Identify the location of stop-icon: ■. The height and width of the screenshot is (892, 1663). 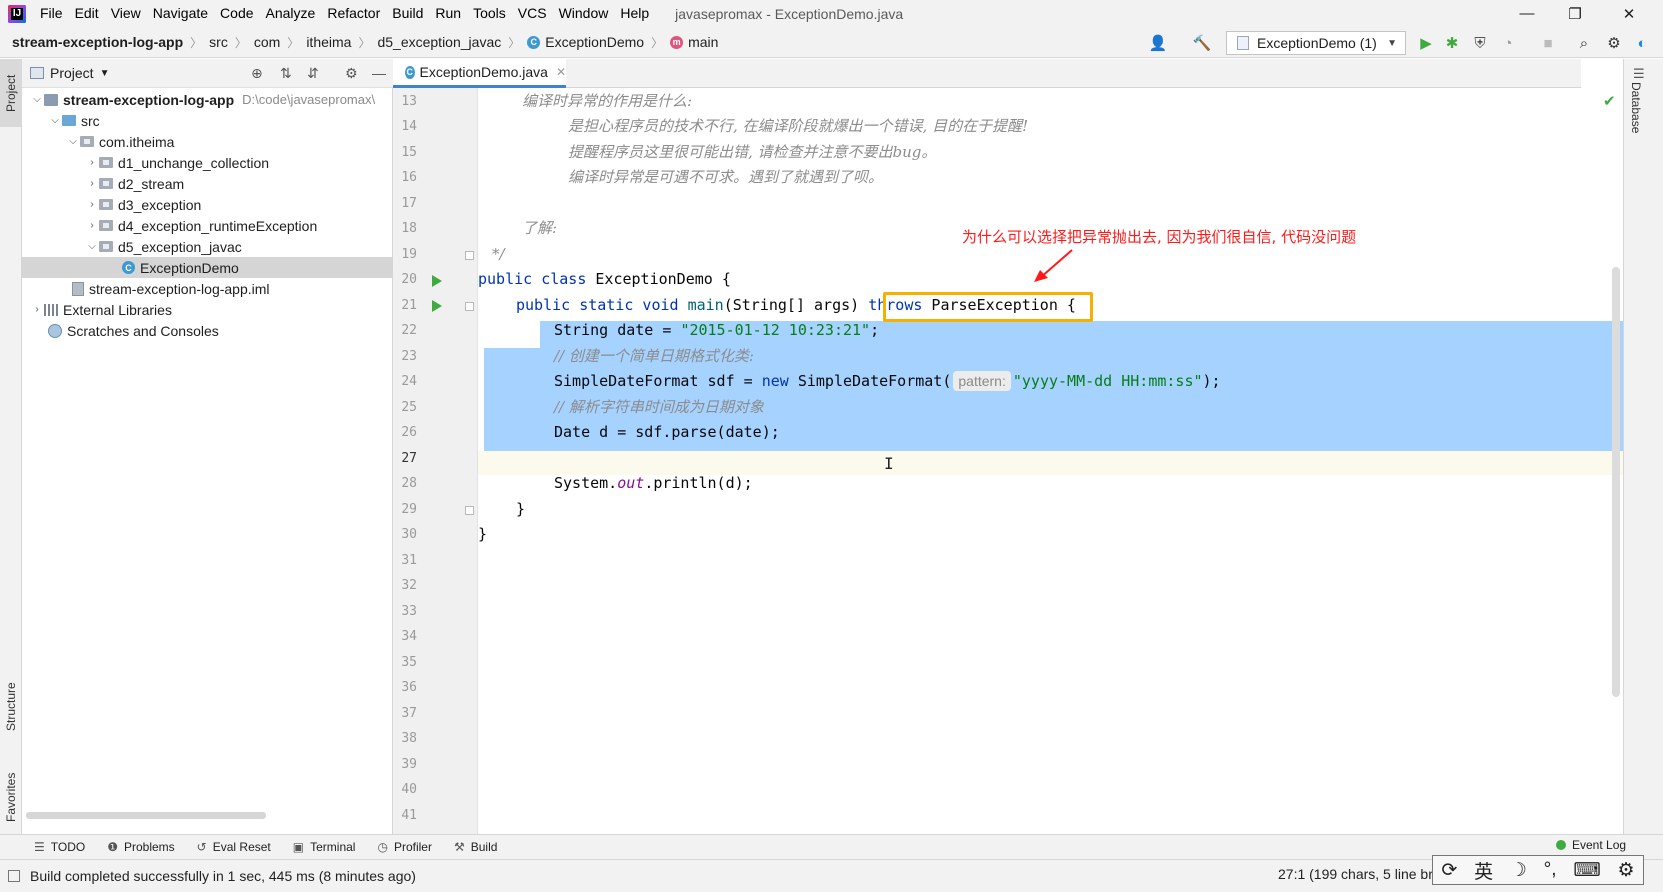
(1548, 43).